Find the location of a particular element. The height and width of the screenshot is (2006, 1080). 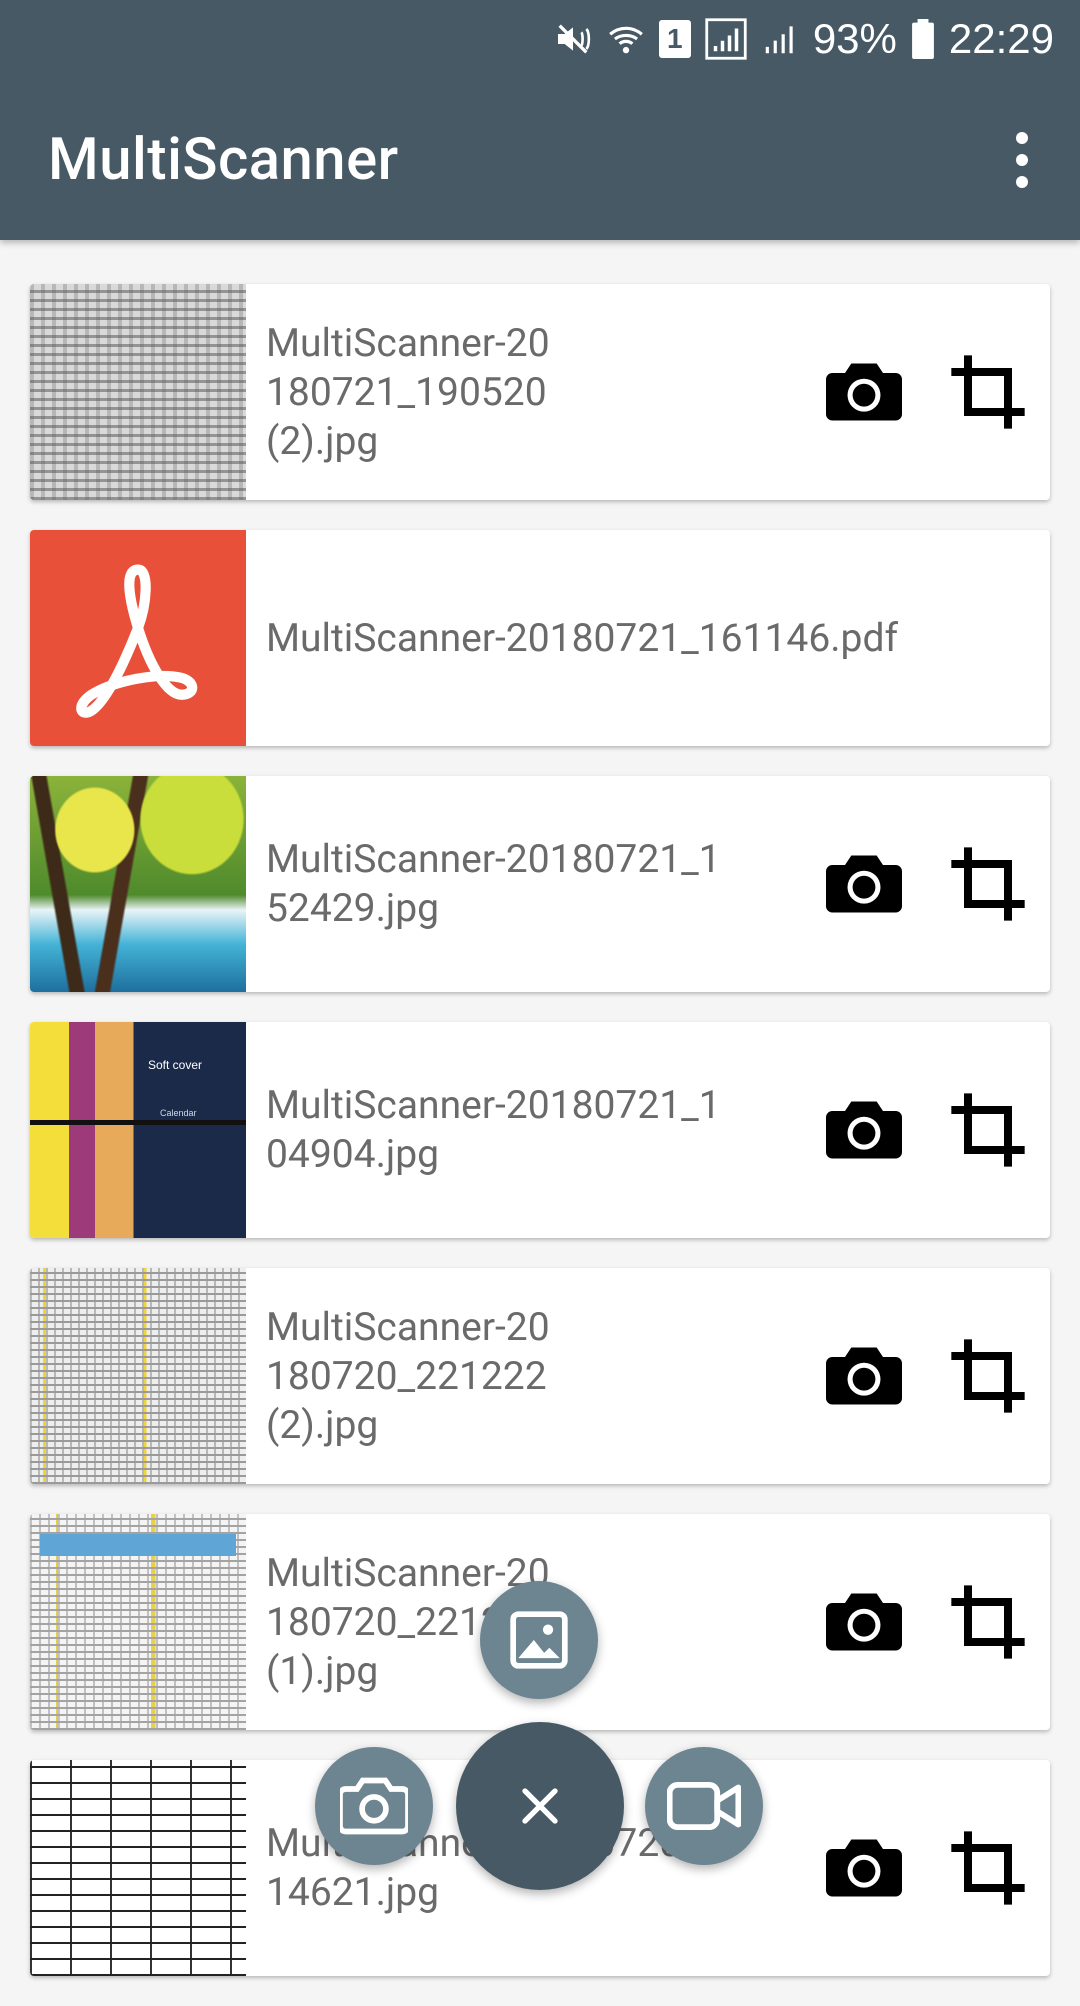

file-card: MultiScanner-20 180720_221222 (2).jpg is located at coordinates (540, 1376).